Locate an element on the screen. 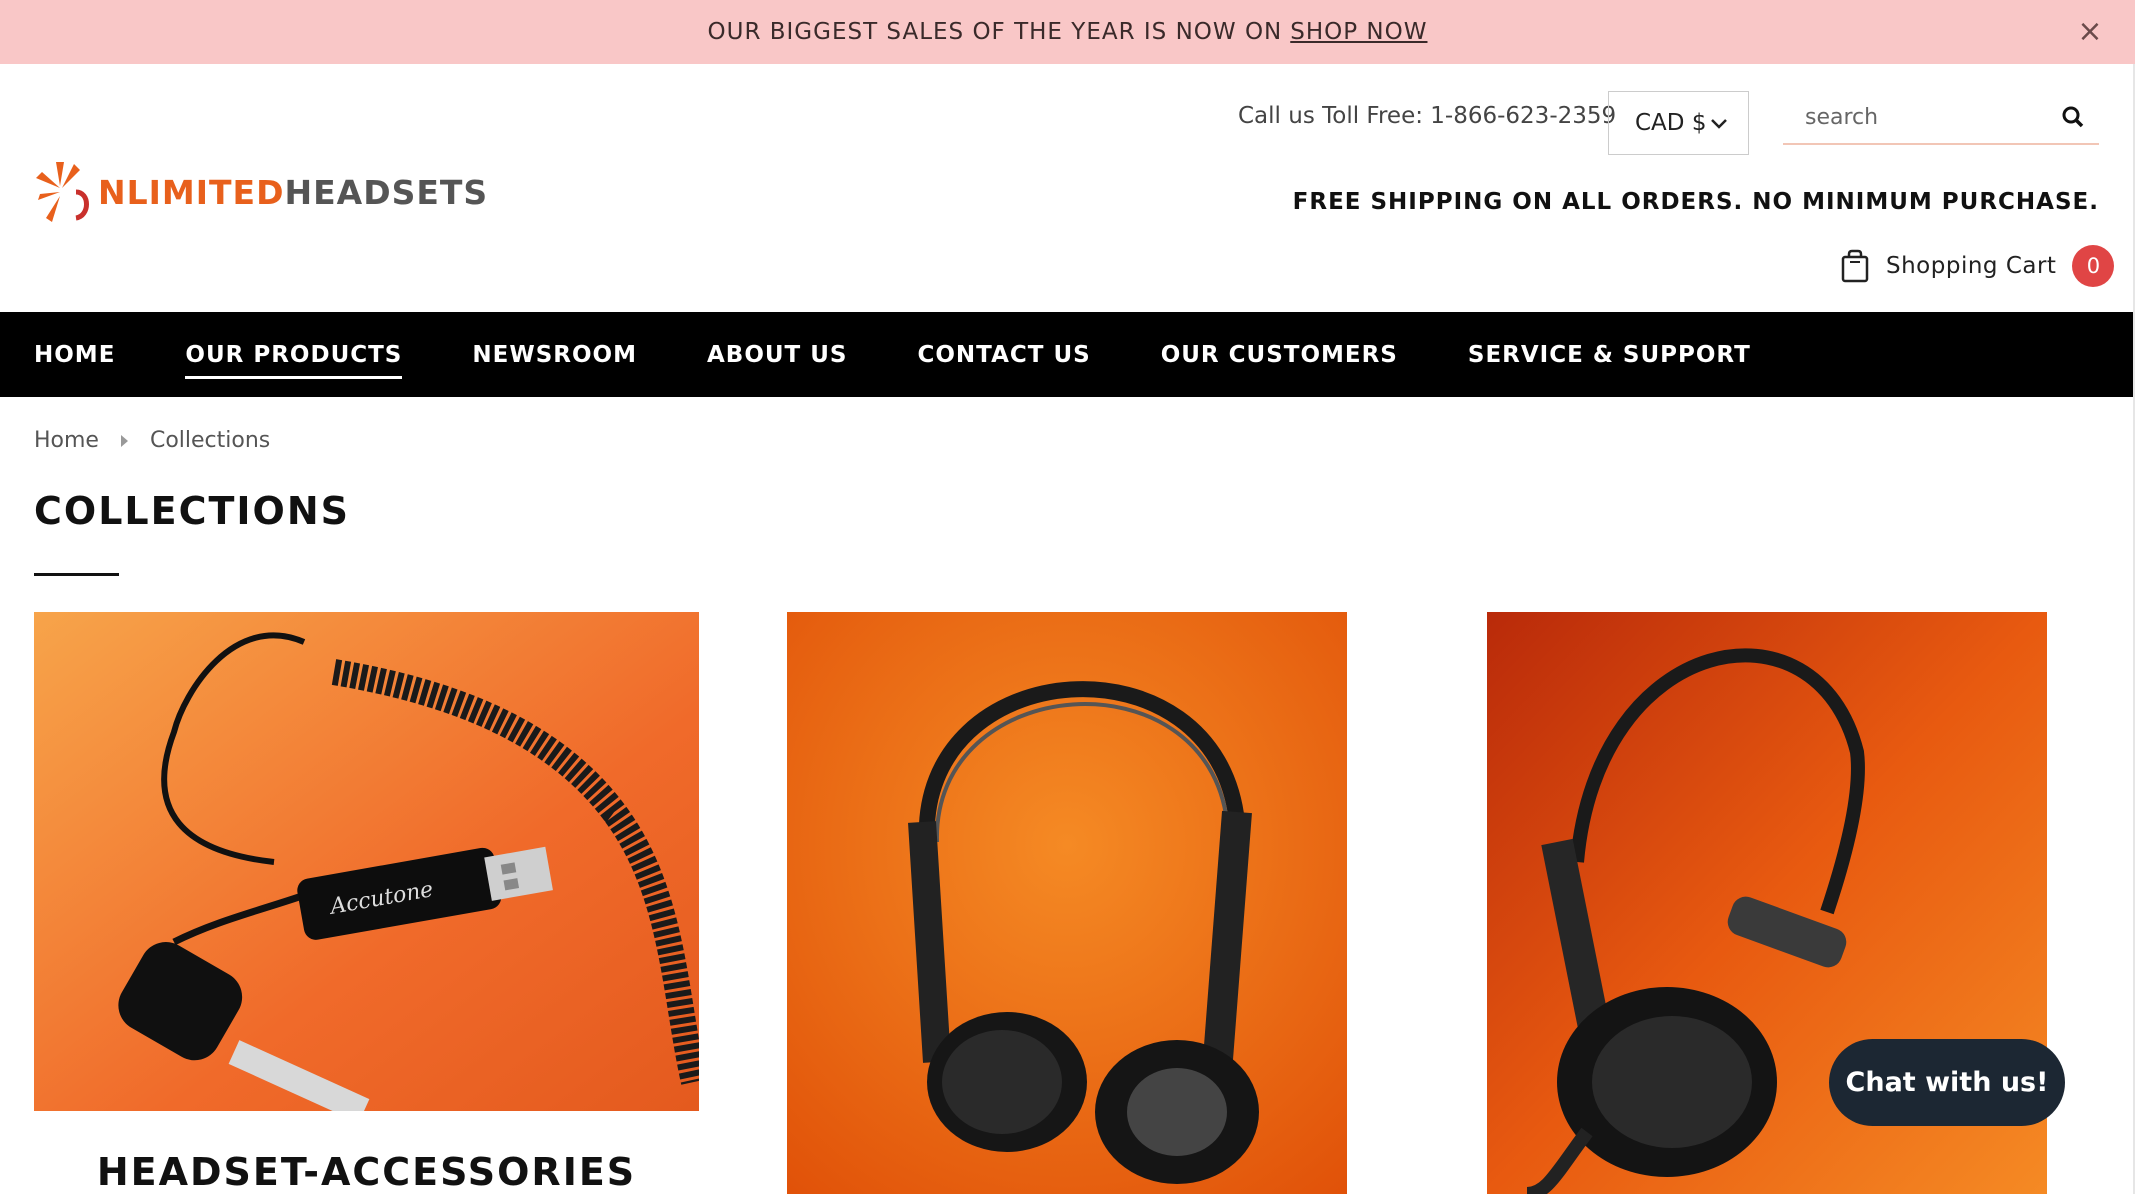 The width and height of the screenshot is (2135, 1194). shop-now-link: SHOP NOW is located at coordinates (1358, 32).